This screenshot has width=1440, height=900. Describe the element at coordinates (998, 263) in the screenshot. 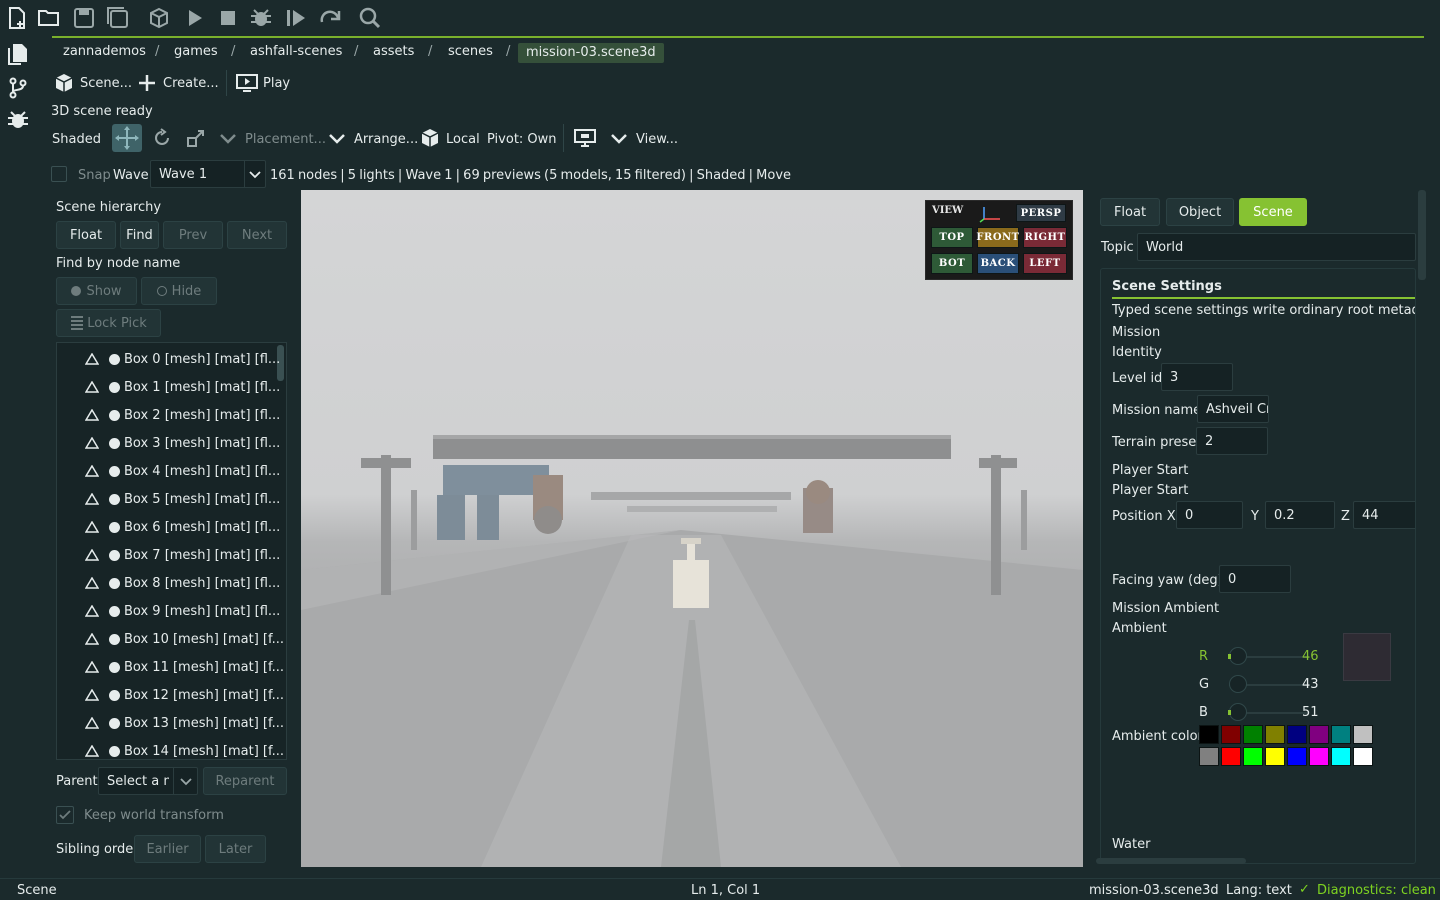

I see `back-view-button: BACK` at that location.